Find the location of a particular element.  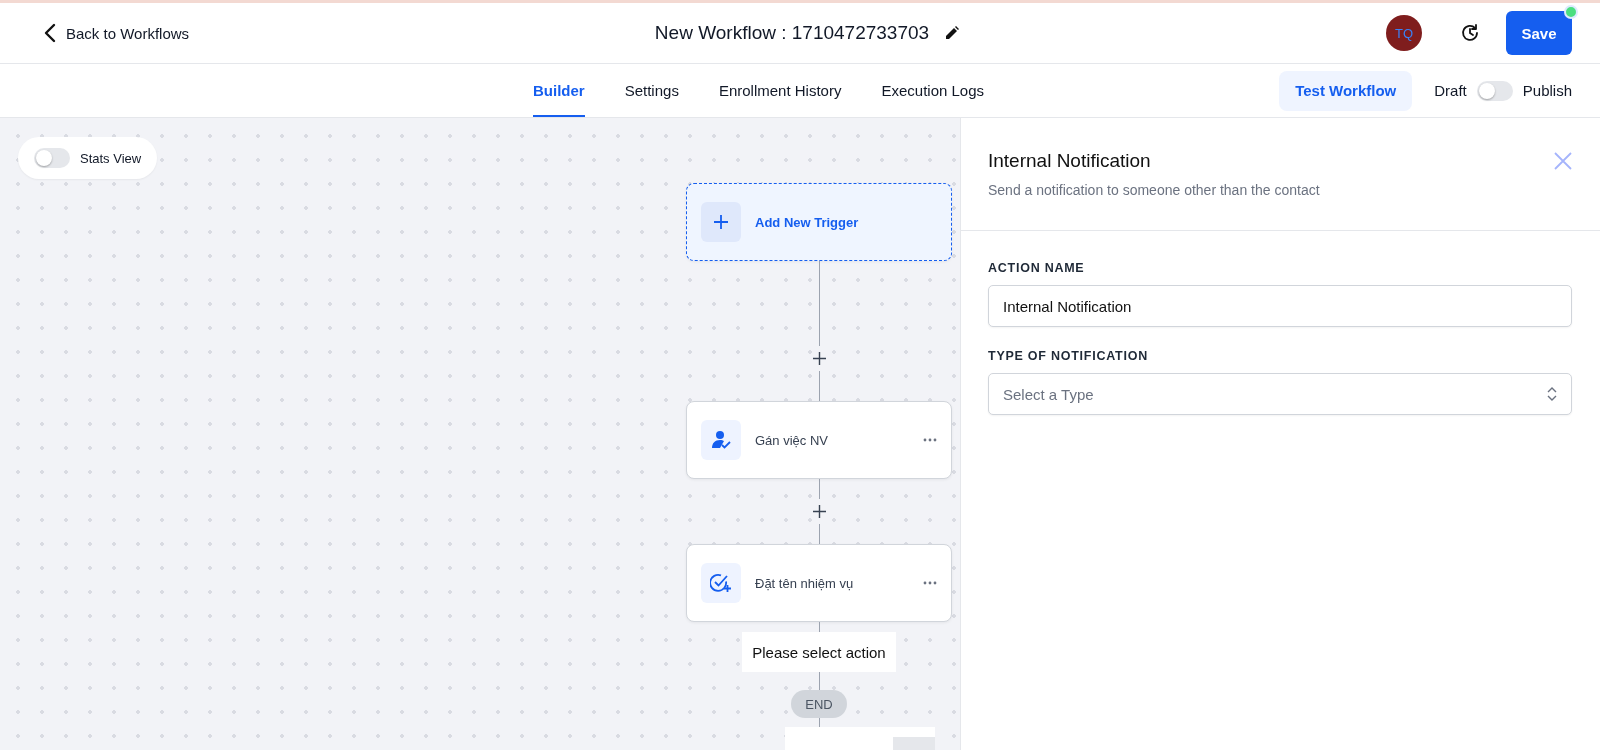

field-label: ACTION NAME is located at coordinates (1037, 268).